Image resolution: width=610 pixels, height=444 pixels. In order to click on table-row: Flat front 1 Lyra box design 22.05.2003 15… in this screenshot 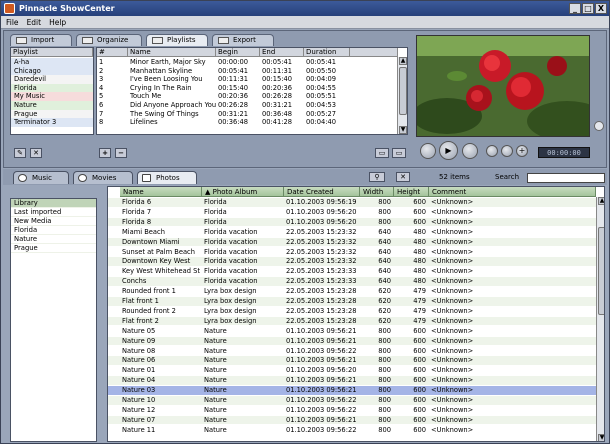, I will do `click(352, 301)`.